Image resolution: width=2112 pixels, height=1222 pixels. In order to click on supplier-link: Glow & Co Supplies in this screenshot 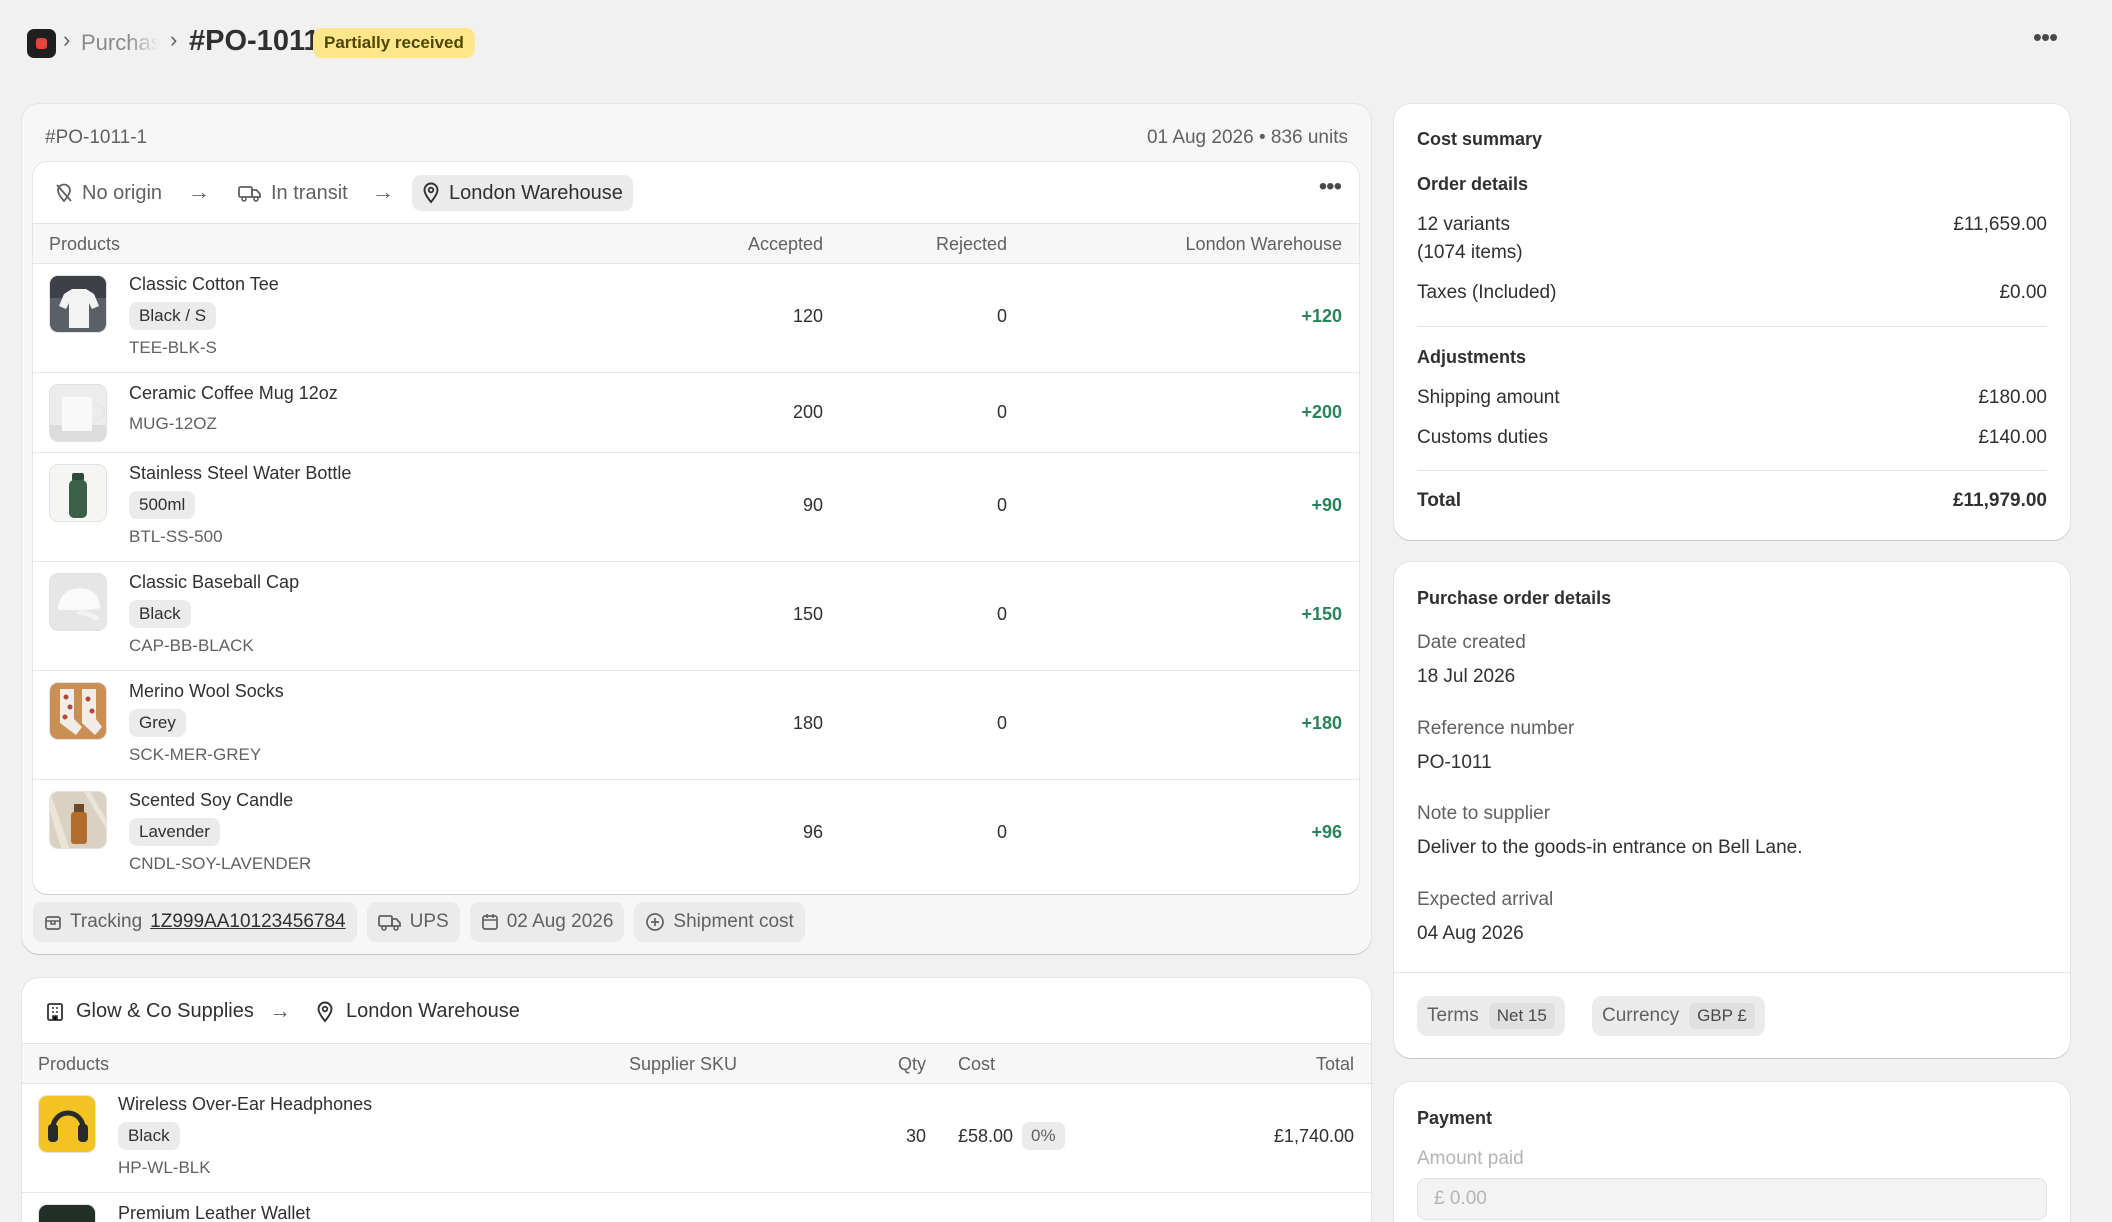, I will do `click(150, 1011)`.